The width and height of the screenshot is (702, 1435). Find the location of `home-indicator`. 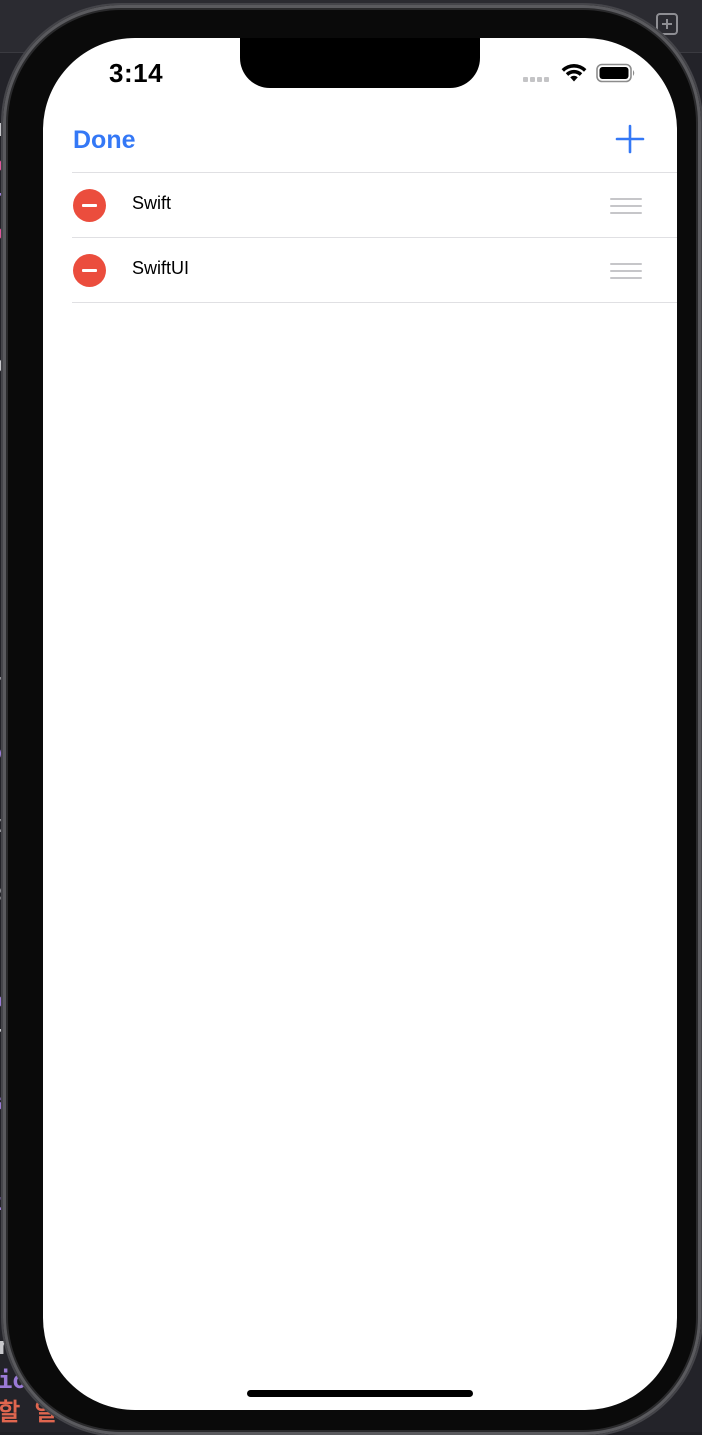

home-indicator is located at coordinates (360, 1393).